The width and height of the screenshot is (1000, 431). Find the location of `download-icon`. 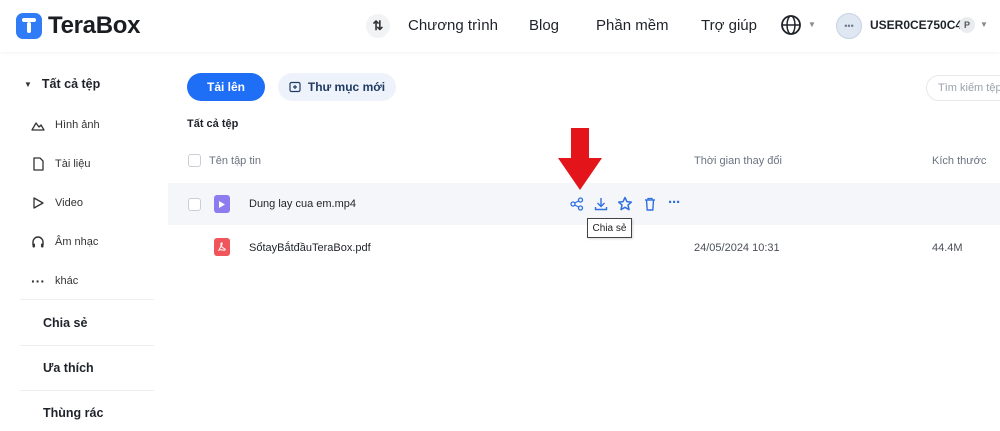

download-icon is located at coordinates (601, 204).